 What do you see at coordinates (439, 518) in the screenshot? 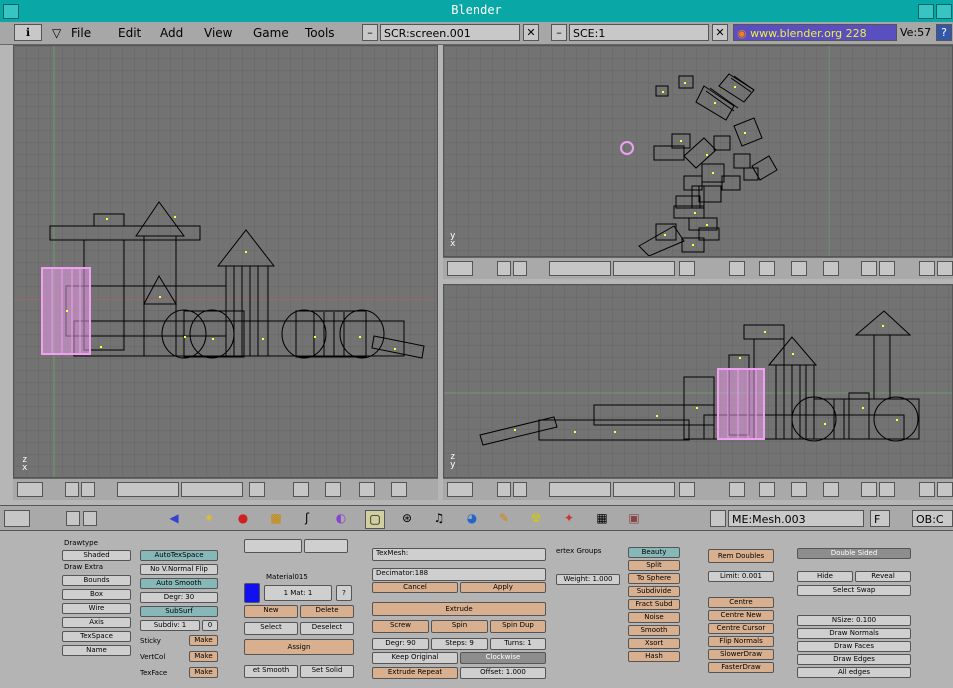
I see `sound-buttons-icon: ♫` at bounding box center [439, 518].